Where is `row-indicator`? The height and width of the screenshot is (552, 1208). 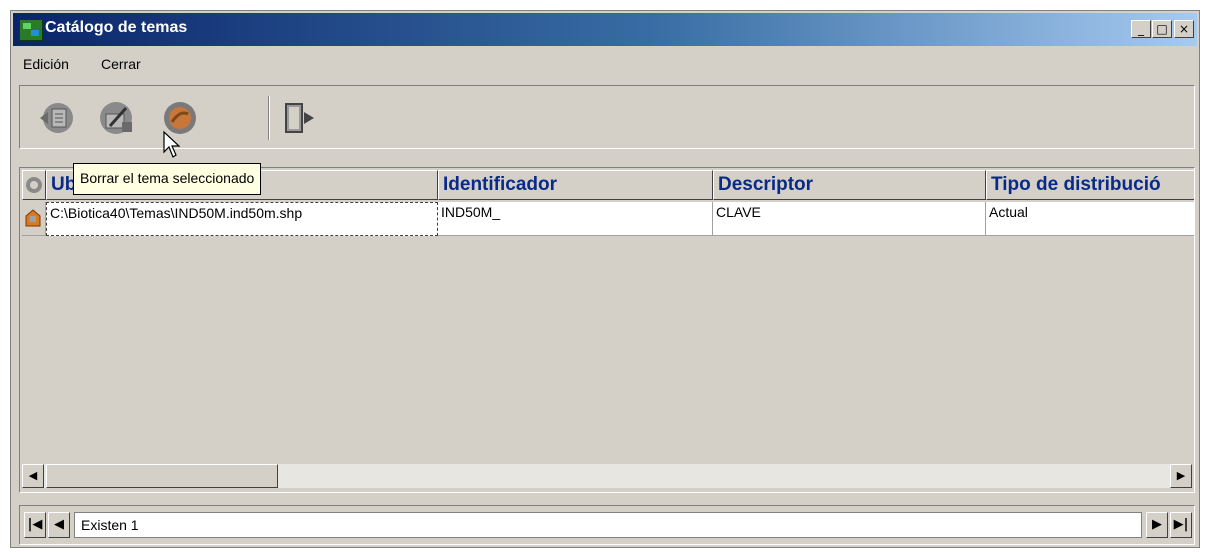 row-indicator is located at coordinates (34, 219).